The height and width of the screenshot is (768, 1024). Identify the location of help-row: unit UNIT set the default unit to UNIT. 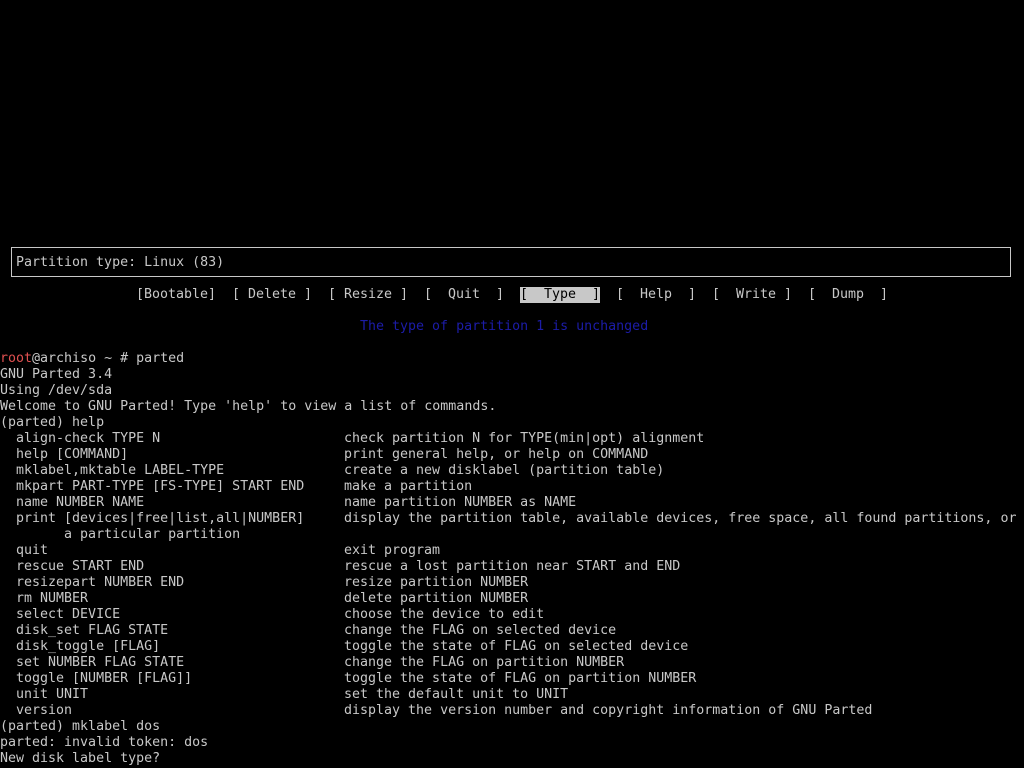
(512, 695).